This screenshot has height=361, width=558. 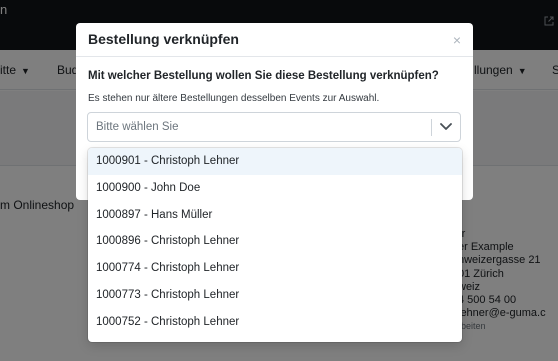 I want to click on select-option: 1000901 - Christoph Lehner, so click(x=275, y=161).